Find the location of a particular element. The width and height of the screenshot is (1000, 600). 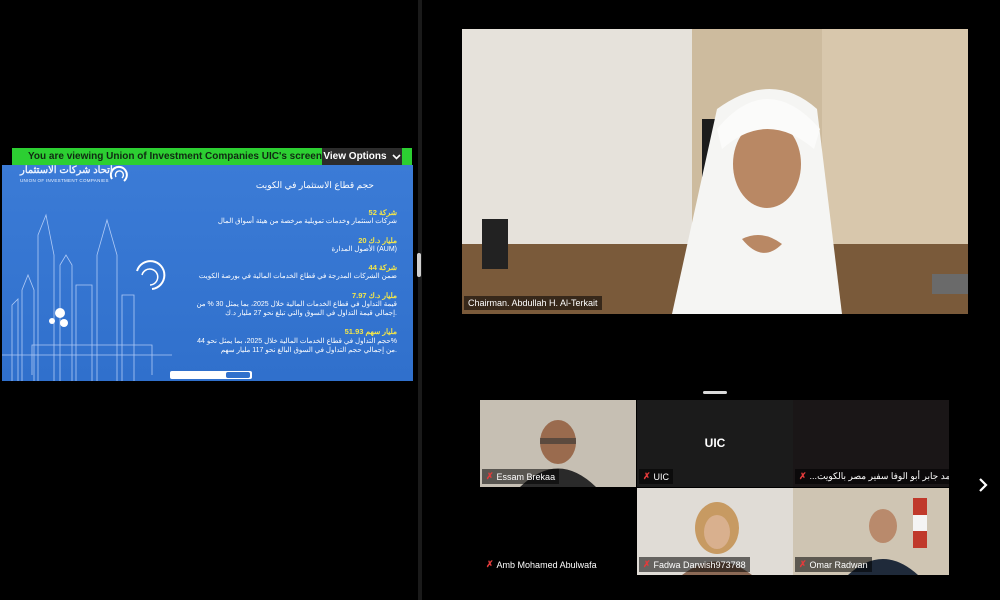

participant-name: Fadwa Darwish973788 is located at coordinates (699, 564).